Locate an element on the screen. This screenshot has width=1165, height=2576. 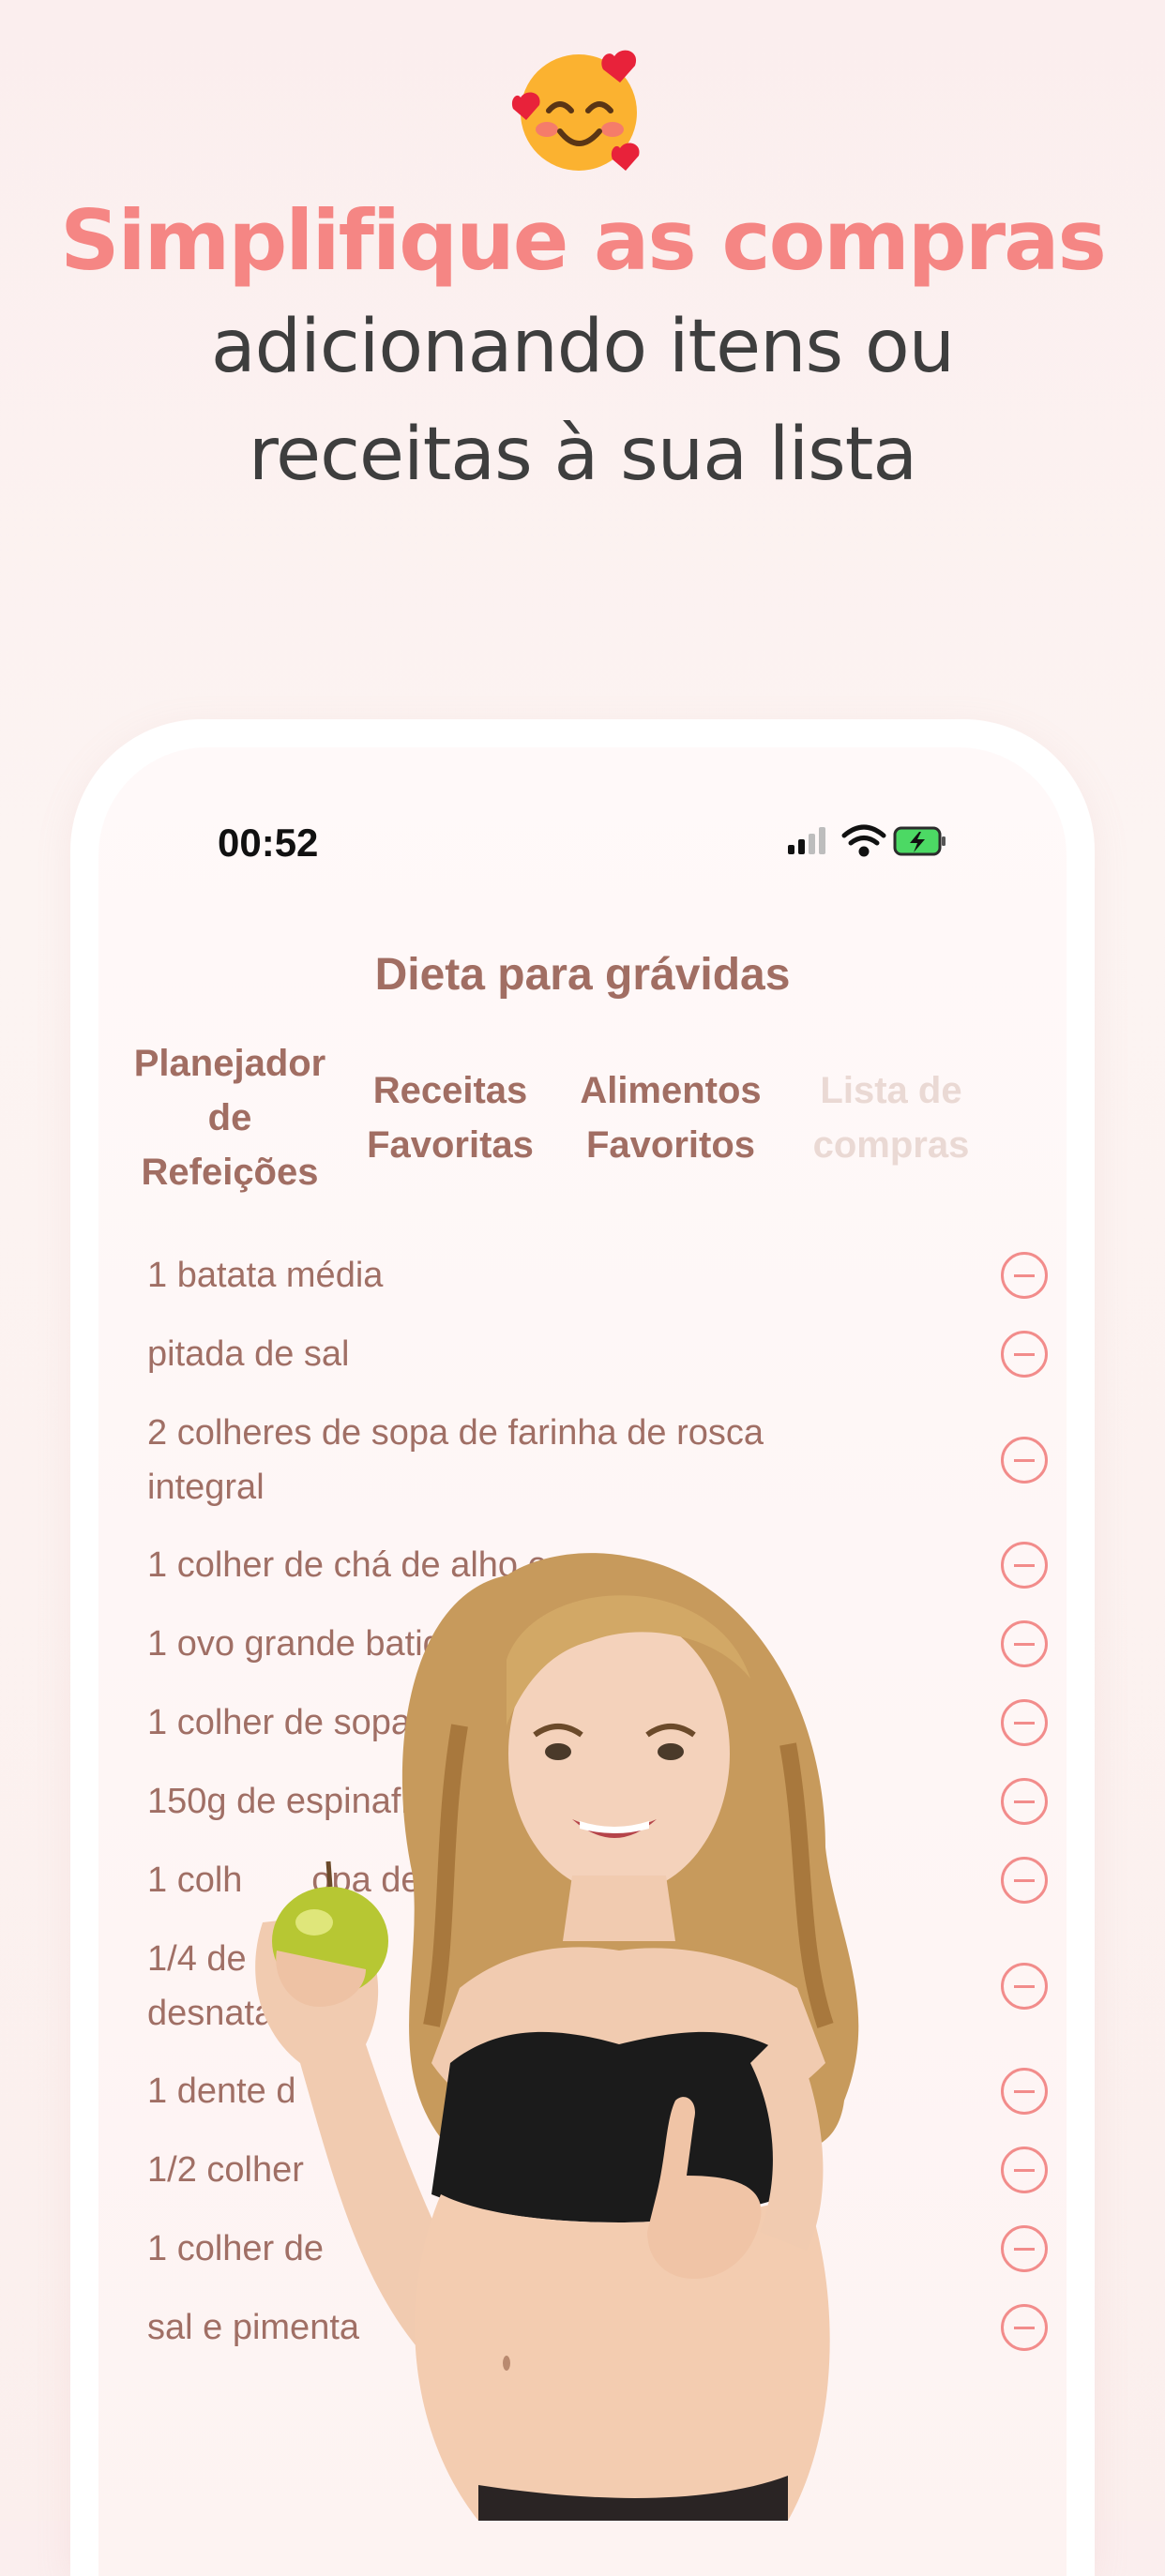
status-icons is located at coordinates (867, 840).